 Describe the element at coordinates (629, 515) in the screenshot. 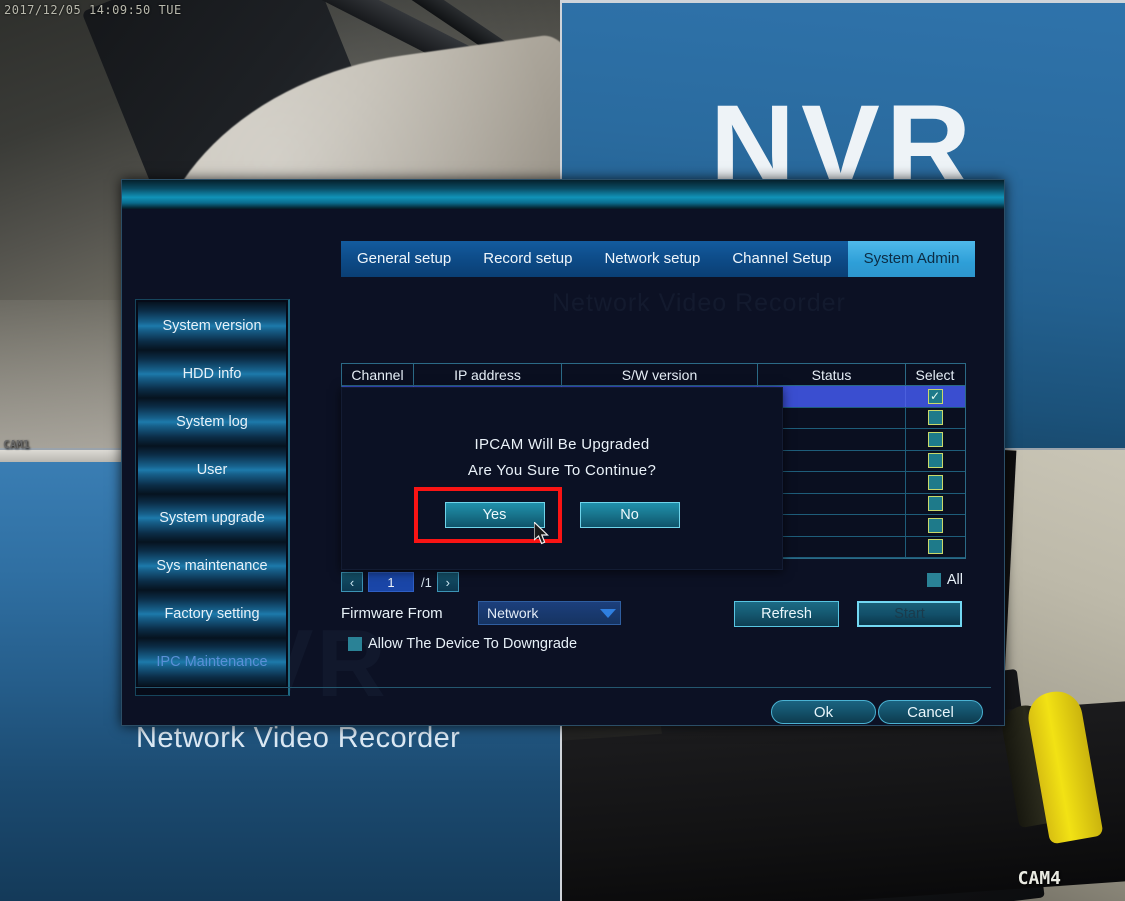

I see `confirm-no-button: No` at that location.